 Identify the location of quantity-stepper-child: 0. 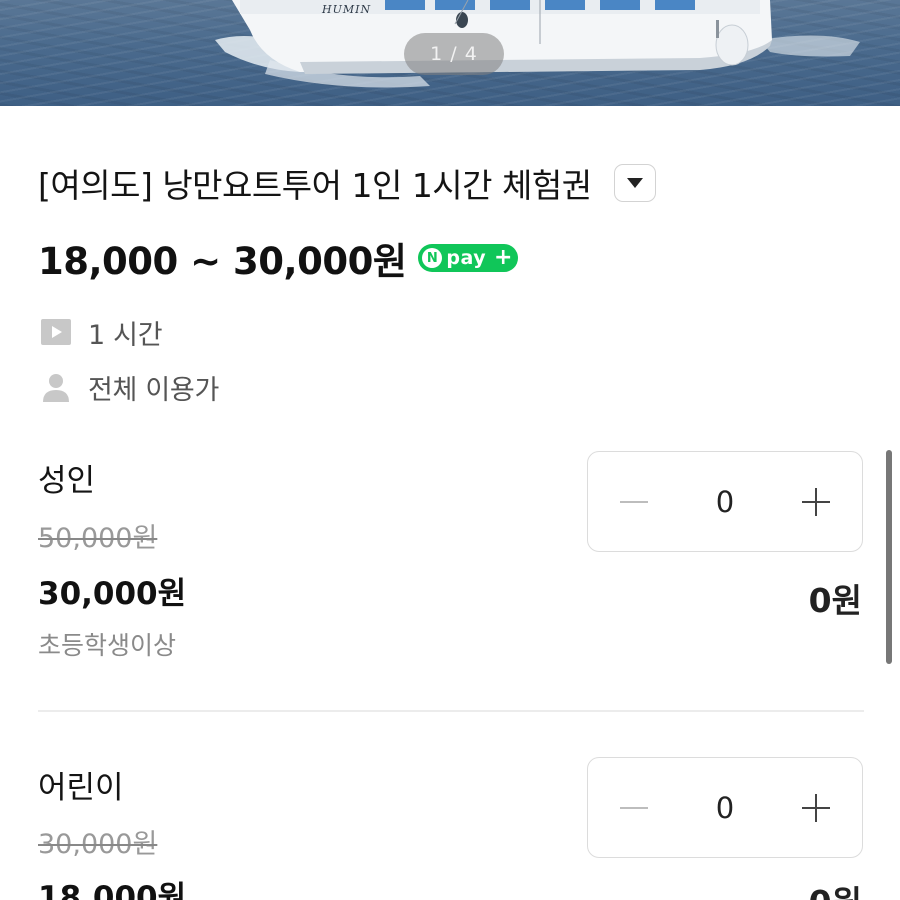
(725, 807).